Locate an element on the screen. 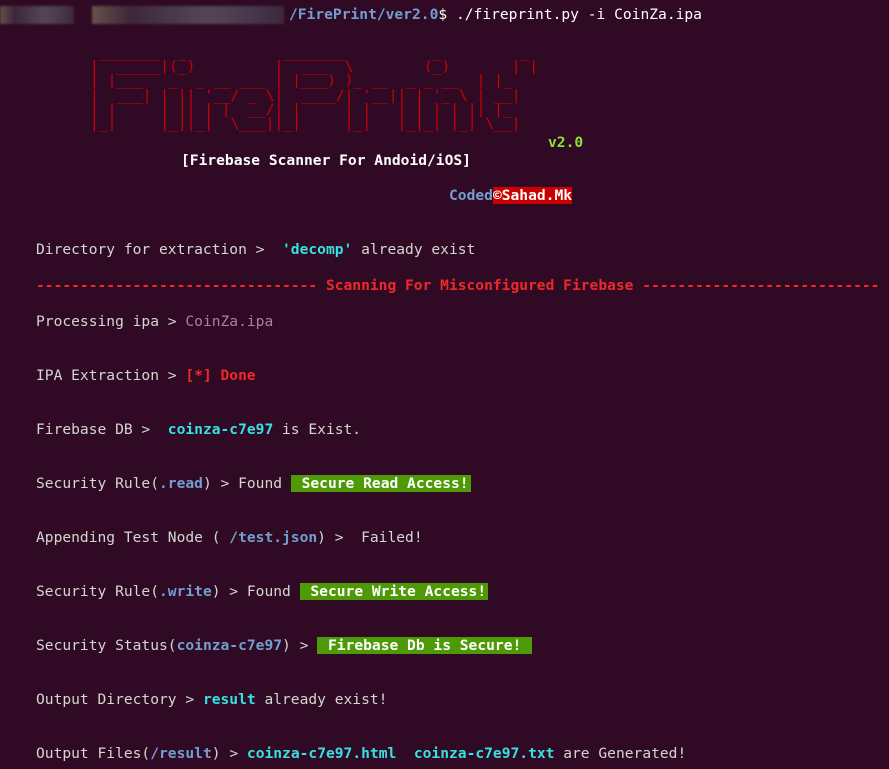 This screenshot has width=889, height=769. coded-label: Coded is located at coordinates (471, 195).